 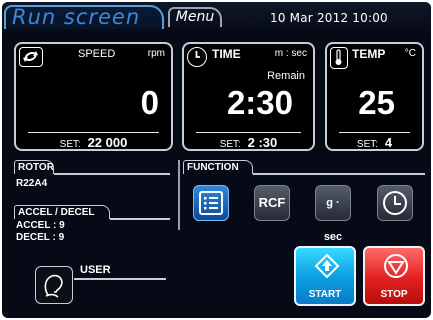 I want to click on temp-setpoint: SET: 4, so click(x=374, y=142).